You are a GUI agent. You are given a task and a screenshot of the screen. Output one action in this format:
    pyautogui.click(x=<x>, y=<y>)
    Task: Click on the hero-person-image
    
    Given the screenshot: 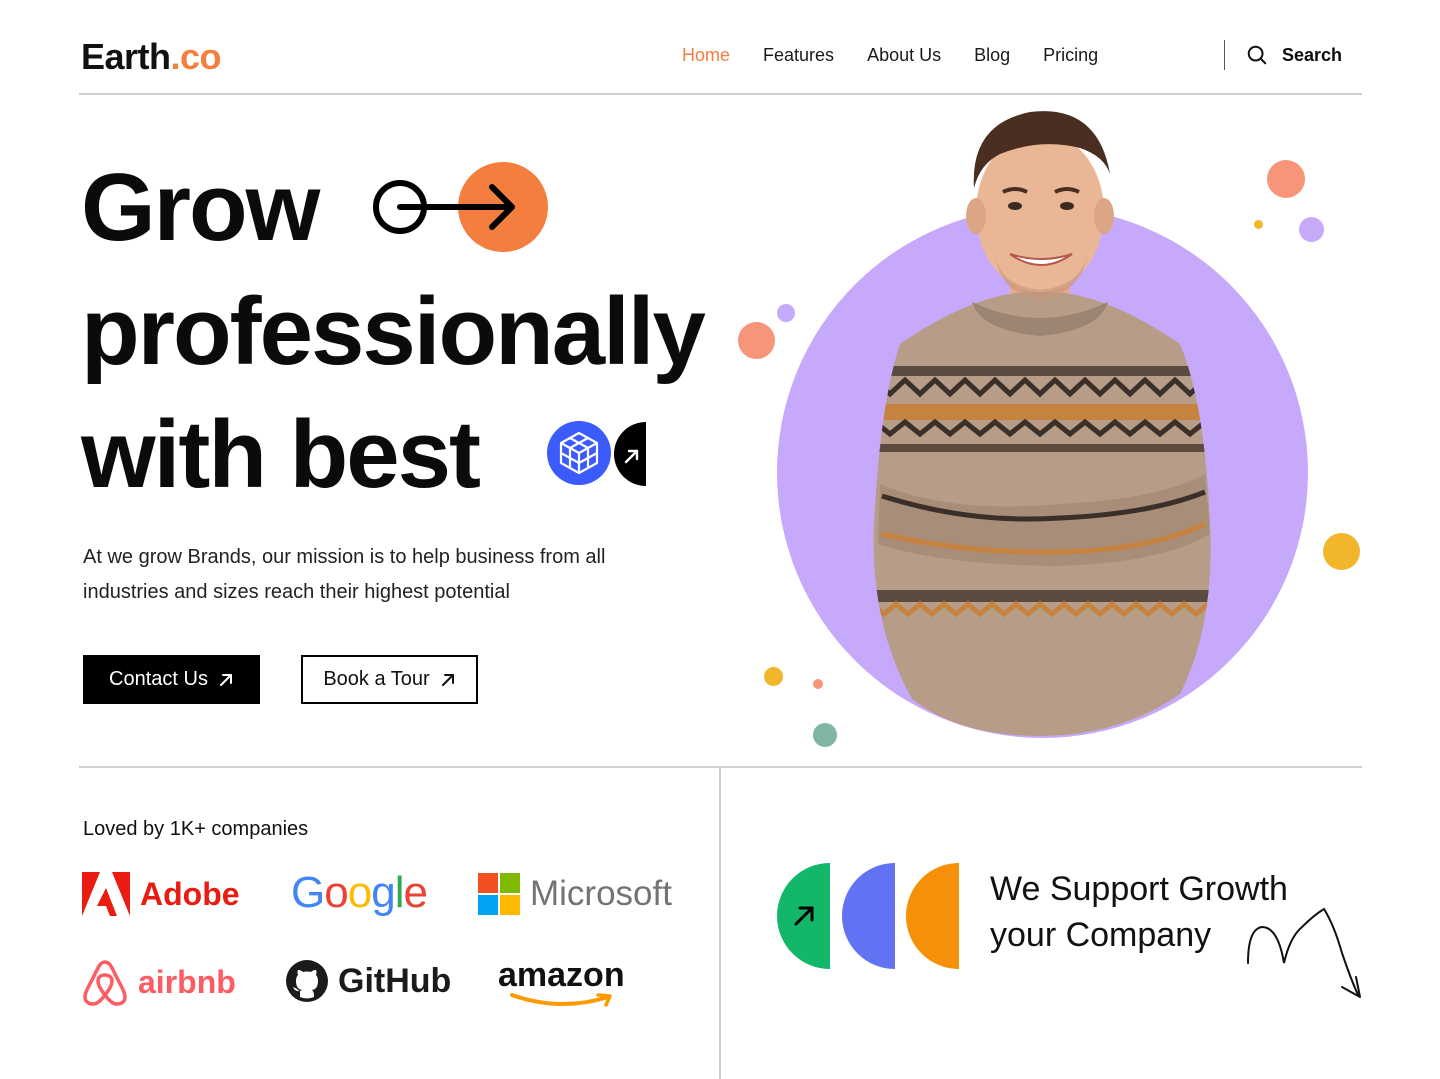 What is the action you would take?
    pyautogui.click(x=1042, y=423)
    